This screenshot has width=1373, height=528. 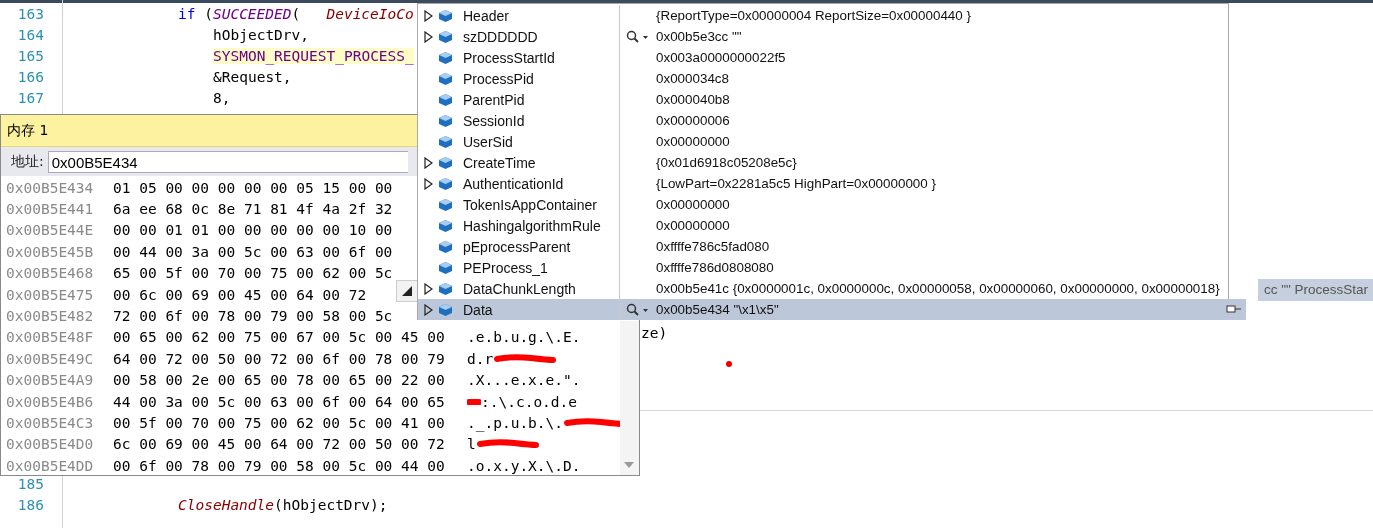 I want to click on field-name: SessionId, so click(x=494, y=120).